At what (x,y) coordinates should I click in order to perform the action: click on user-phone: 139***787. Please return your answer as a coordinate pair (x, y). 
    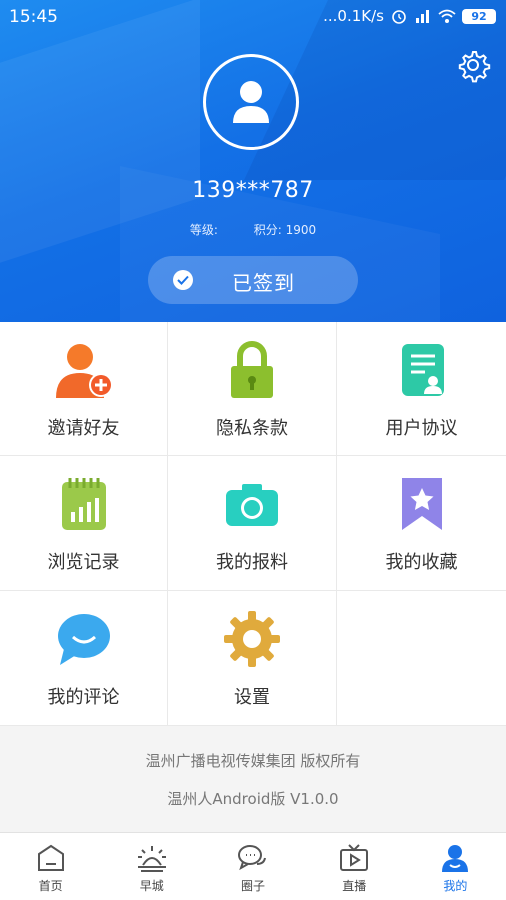
    Looking at the image, I should click on (253, 190).